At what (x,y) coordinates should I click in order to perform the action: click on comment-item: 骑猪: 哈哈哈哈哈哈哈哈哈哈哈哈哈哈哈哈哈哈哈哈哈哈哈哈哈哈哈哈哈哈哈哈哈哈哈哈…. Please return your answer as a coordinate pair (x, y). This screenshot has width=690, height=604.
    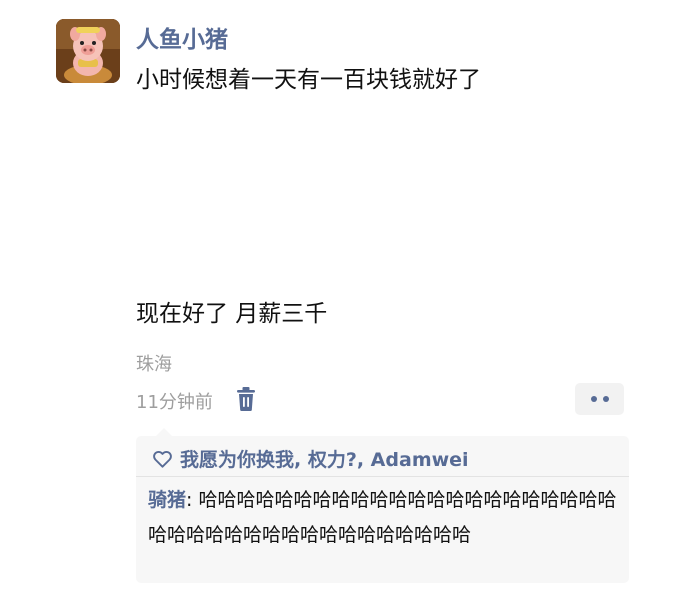
    Looking at the image, I should click on (383, 518).